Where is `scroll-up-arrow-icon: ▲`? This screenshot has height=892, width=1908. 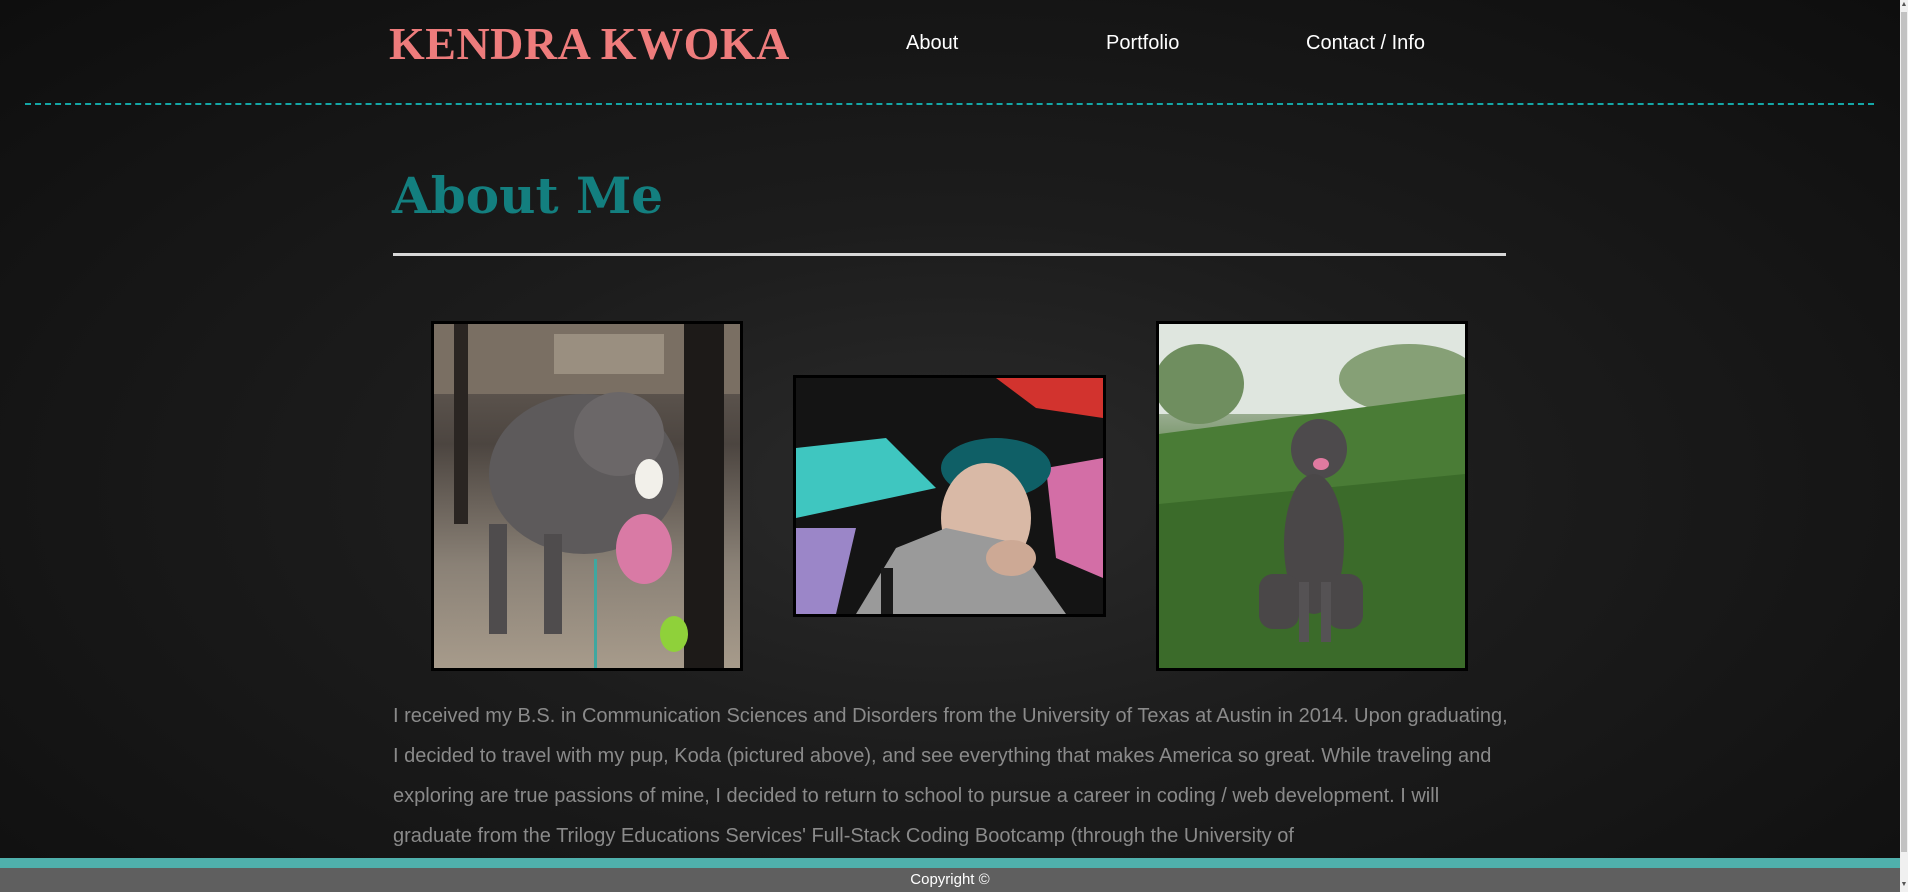 scroll-up-arrow-icon: ▲ is located at coordinates (1904, 5).